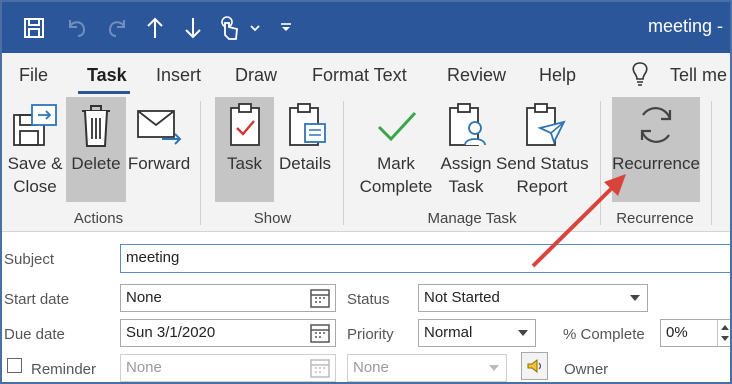 The image size is (732, 384). Describe the element at coordinates (64, 369) in the screenshot. I see `reminder-label: Reminder` at that location.